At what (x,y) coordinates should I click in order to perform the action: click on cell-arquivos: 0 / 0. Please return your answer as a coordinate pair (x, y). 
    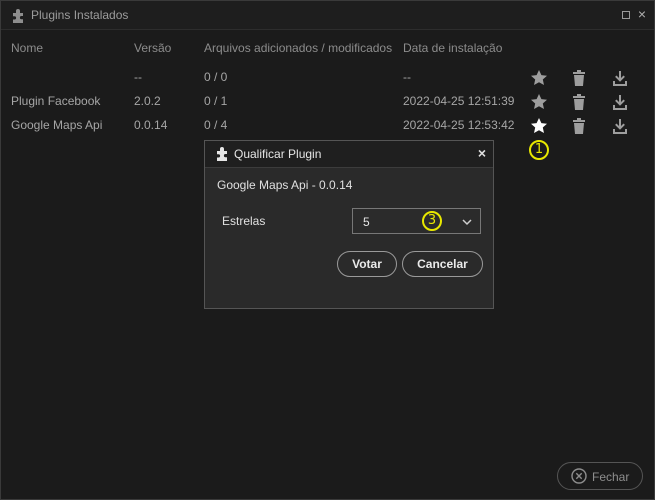
    Looking at the image, I should click on (216, 77).